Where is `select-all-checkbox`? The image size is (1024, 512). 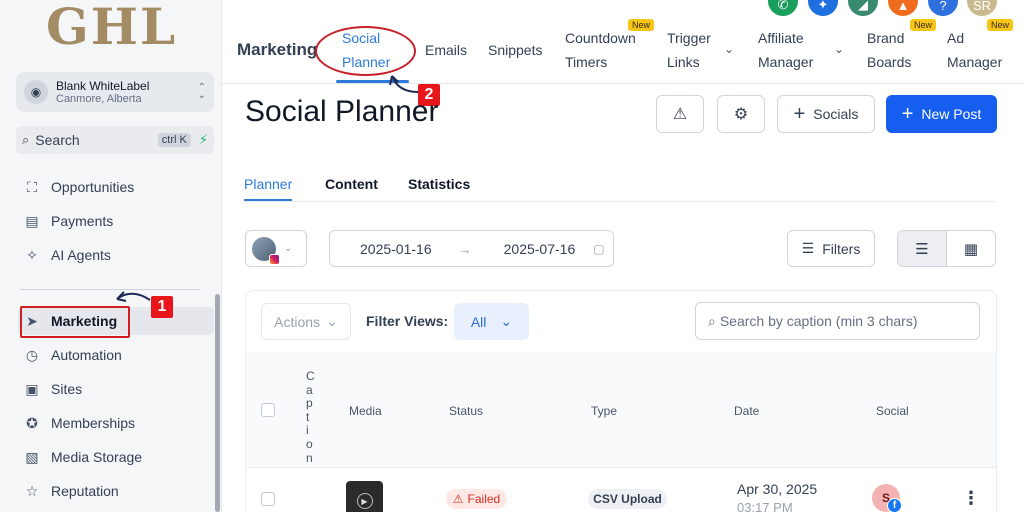
select-all-checkbox is located at coordinates (268, 410).